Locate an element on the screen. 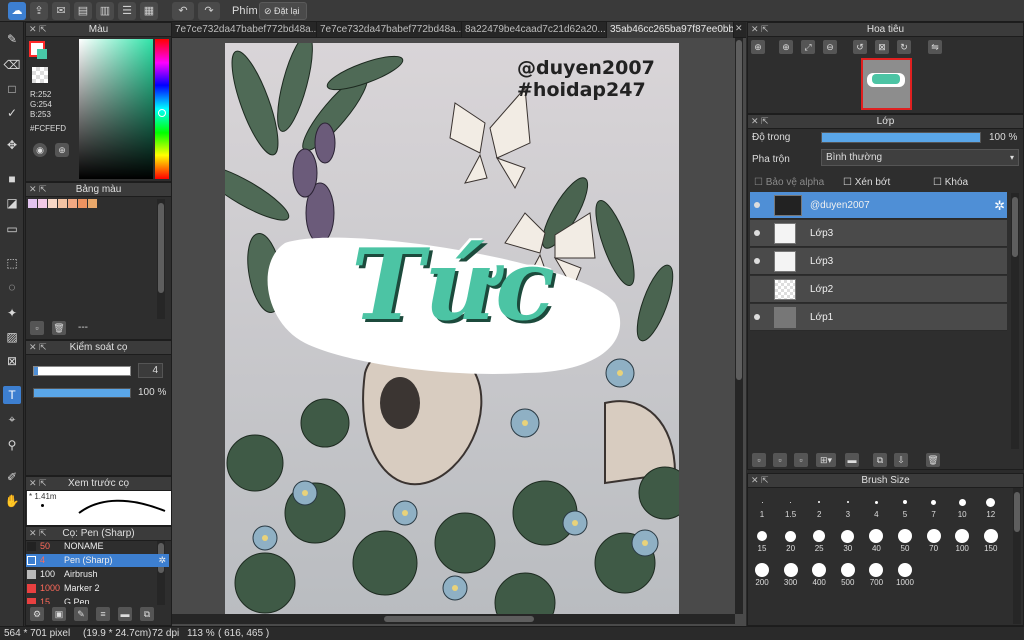 The image size is (1024, 640). select-brush-icon: ▨ is located at coordinates (12, 337).